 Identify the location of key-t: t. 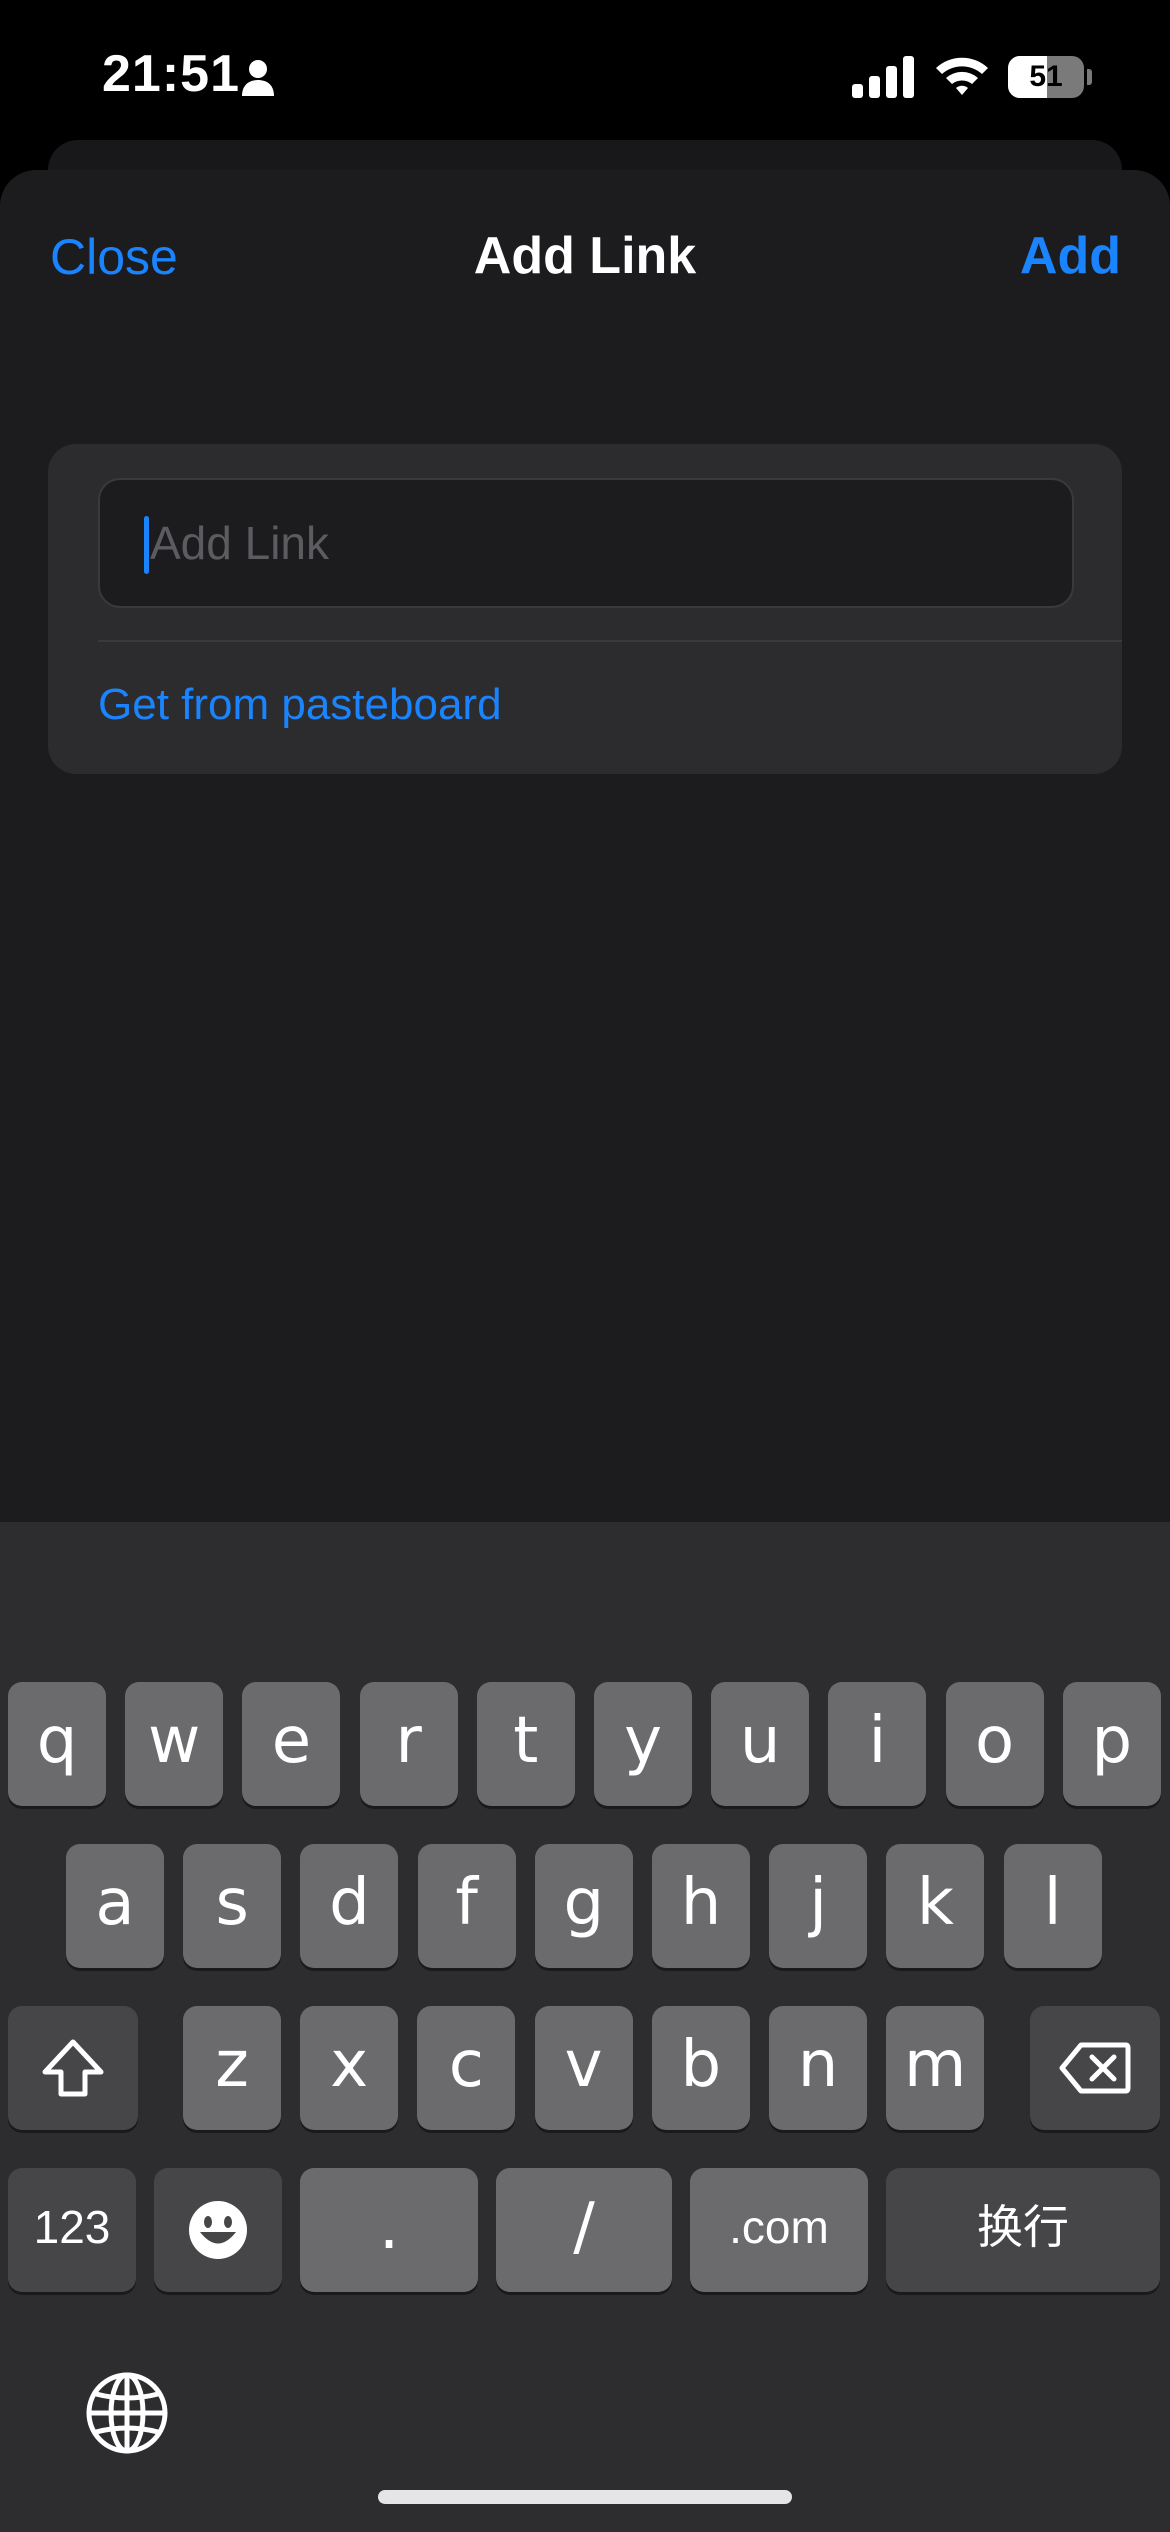
(525, 1744).